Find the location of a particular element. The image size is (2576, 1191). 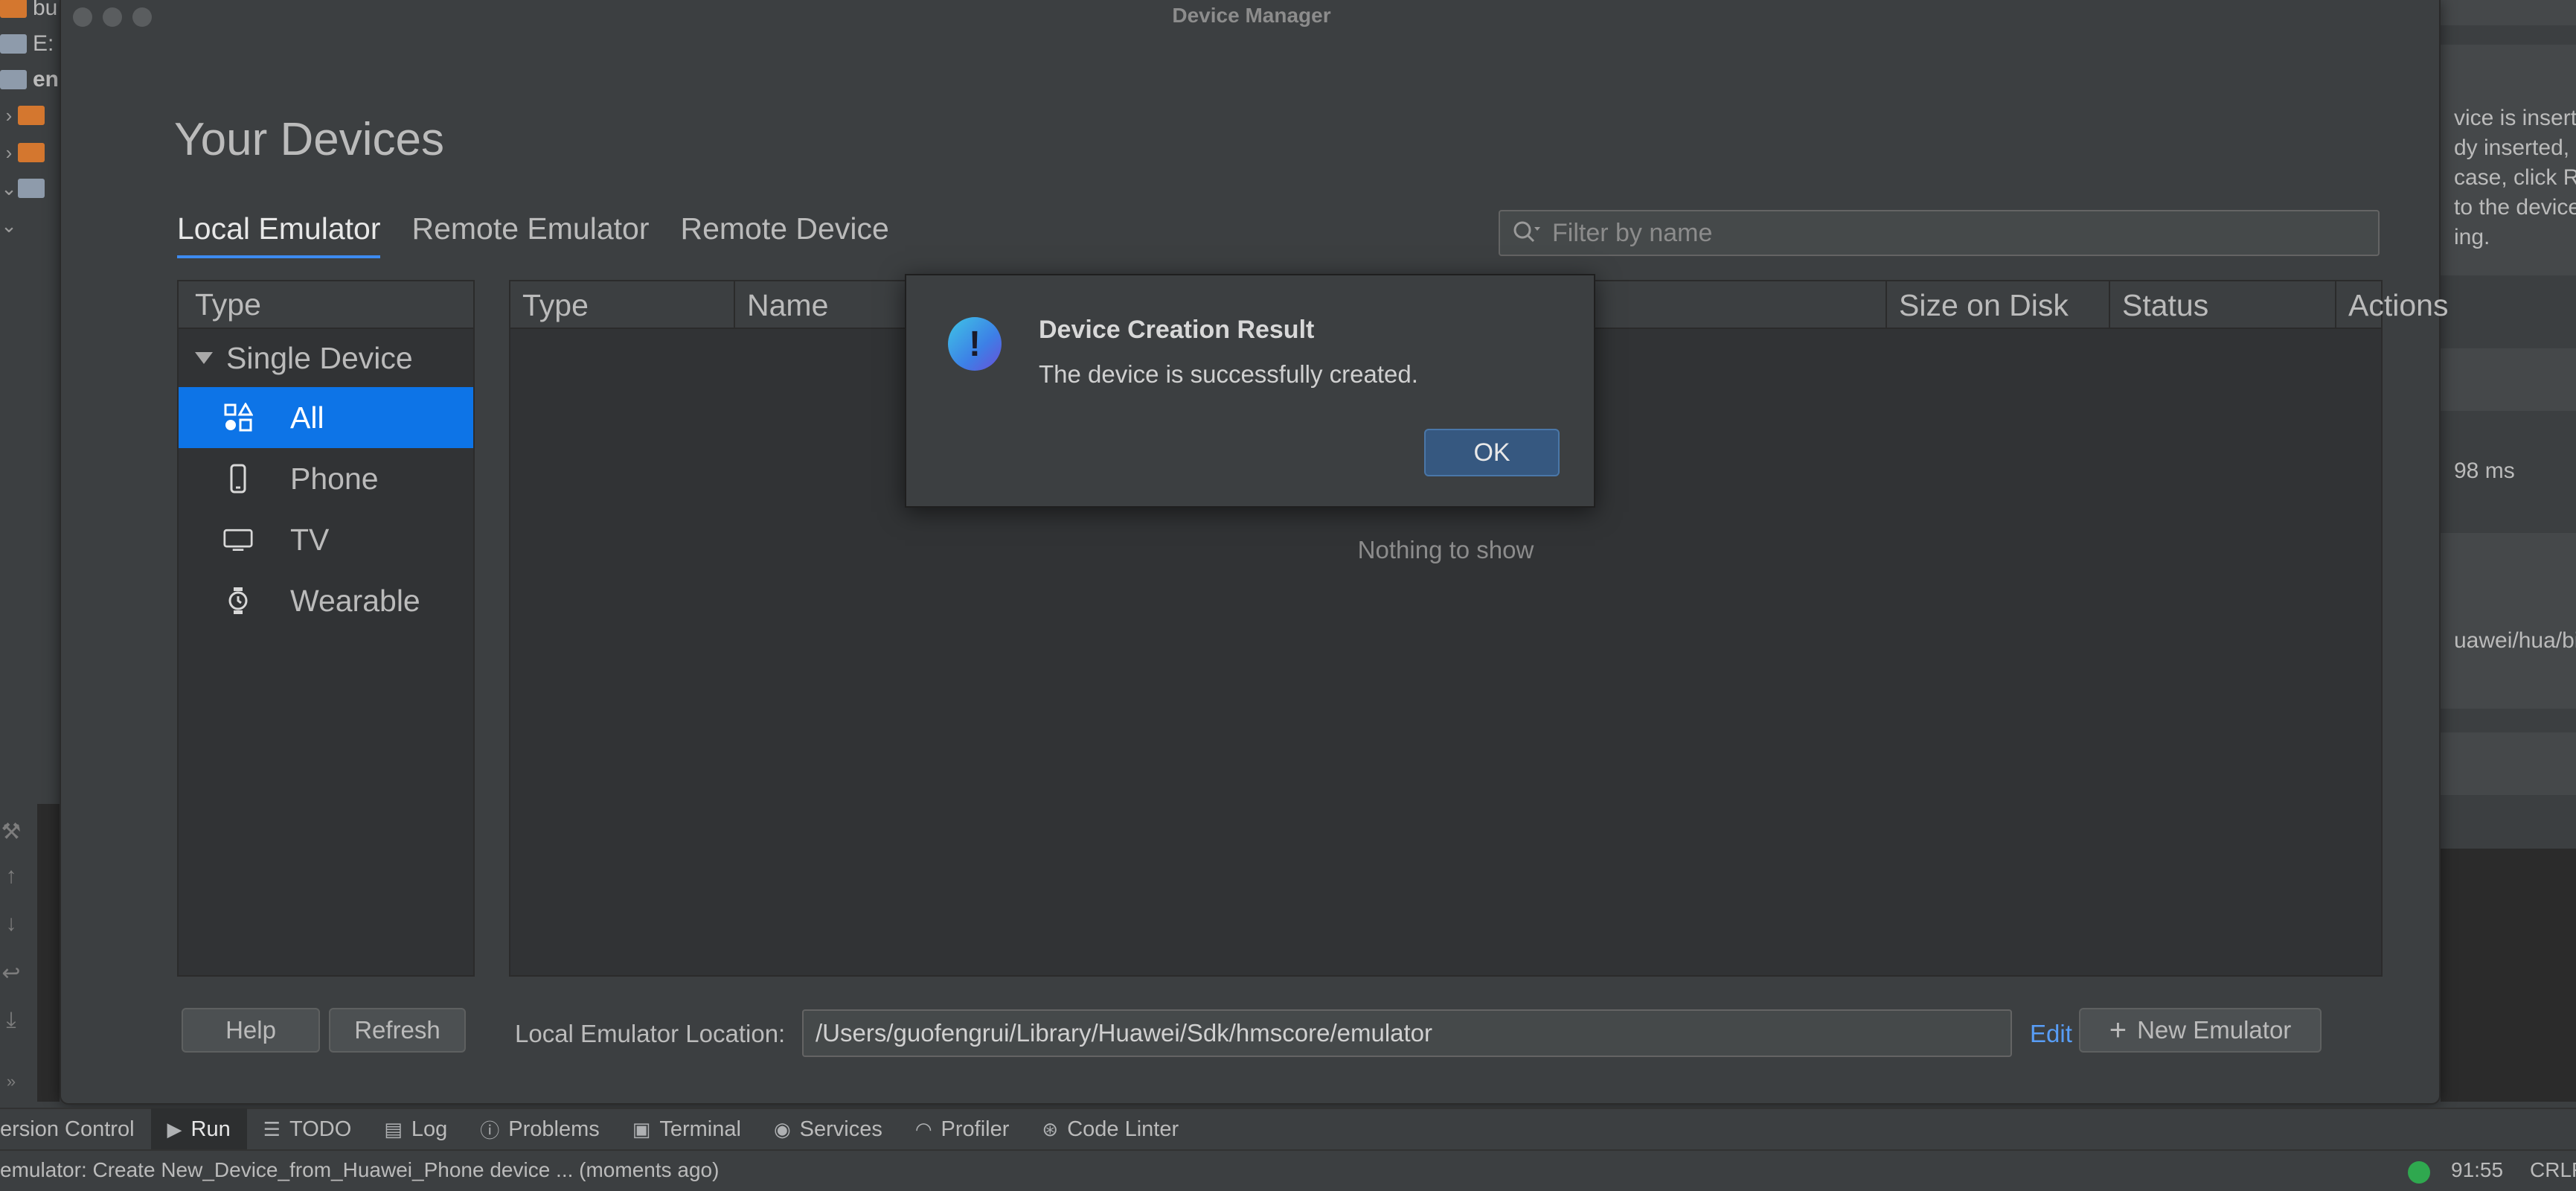

all-categories-icon is located at coordinates (238, 418).